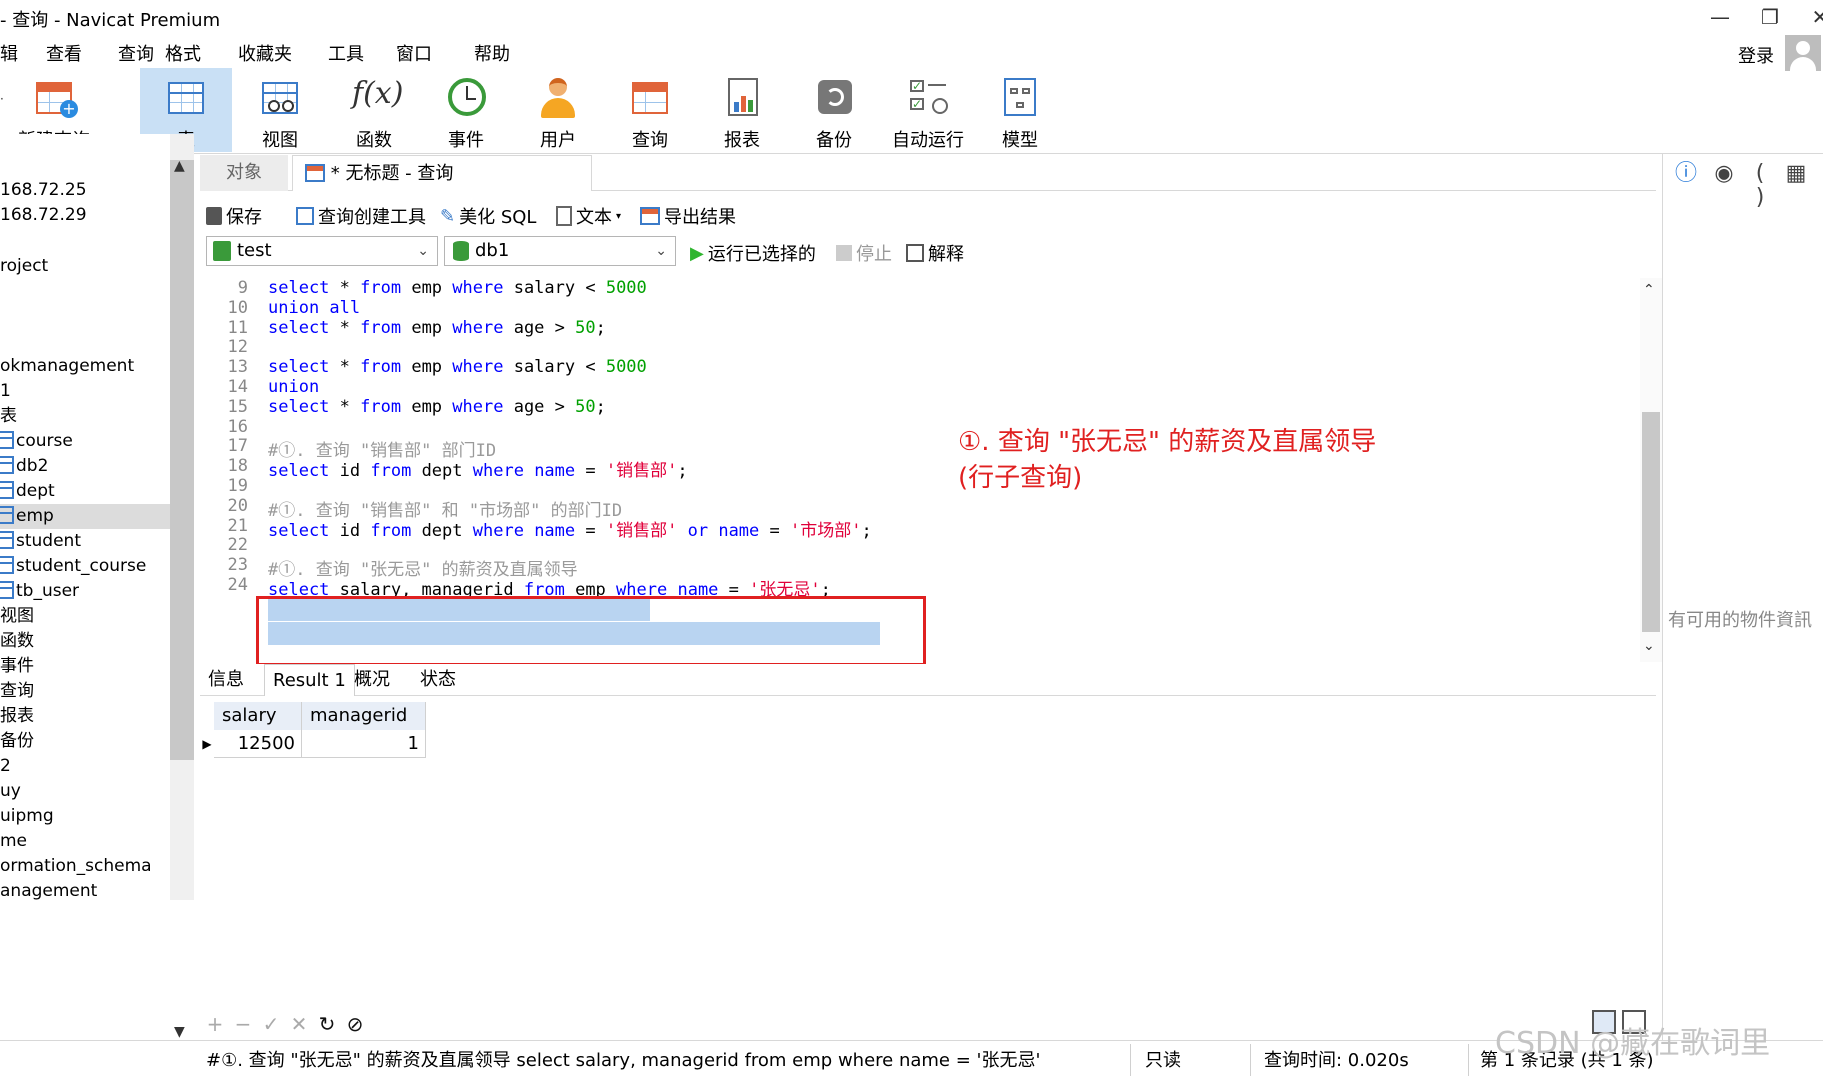 Image resolution: width=1823 pixels, height=1080 pixels. Describe the element at coordinates (85, 691) in the screenshot. I see `tree-item: 查询` at that location.